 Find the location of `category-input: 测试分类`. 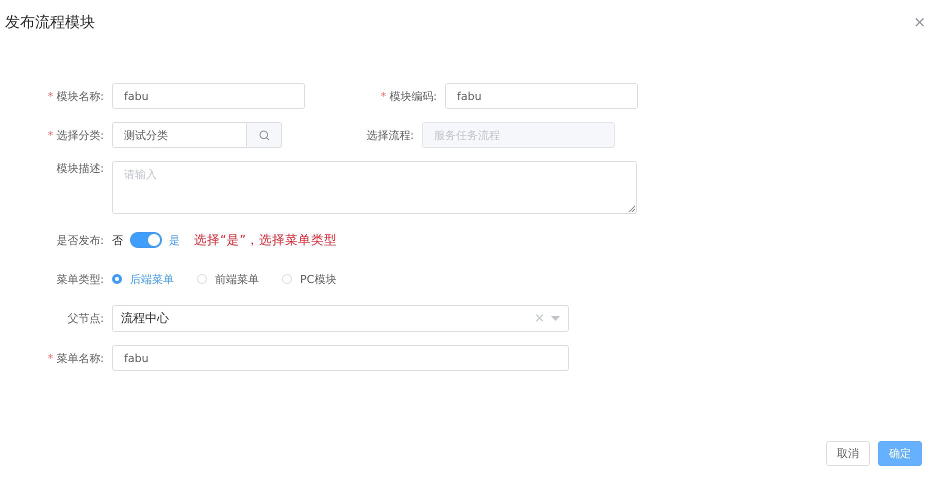

category-input: 测试分类 is located at coordinates (179, 135).